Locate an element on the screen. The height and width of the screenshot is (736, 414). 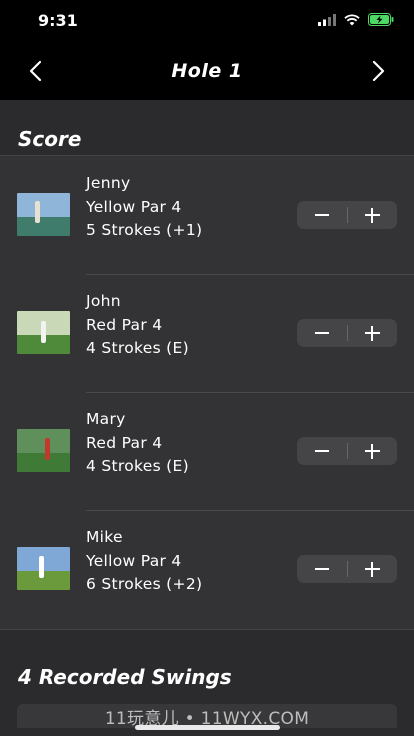
next-hole-button is located at coordinates (379, 71).